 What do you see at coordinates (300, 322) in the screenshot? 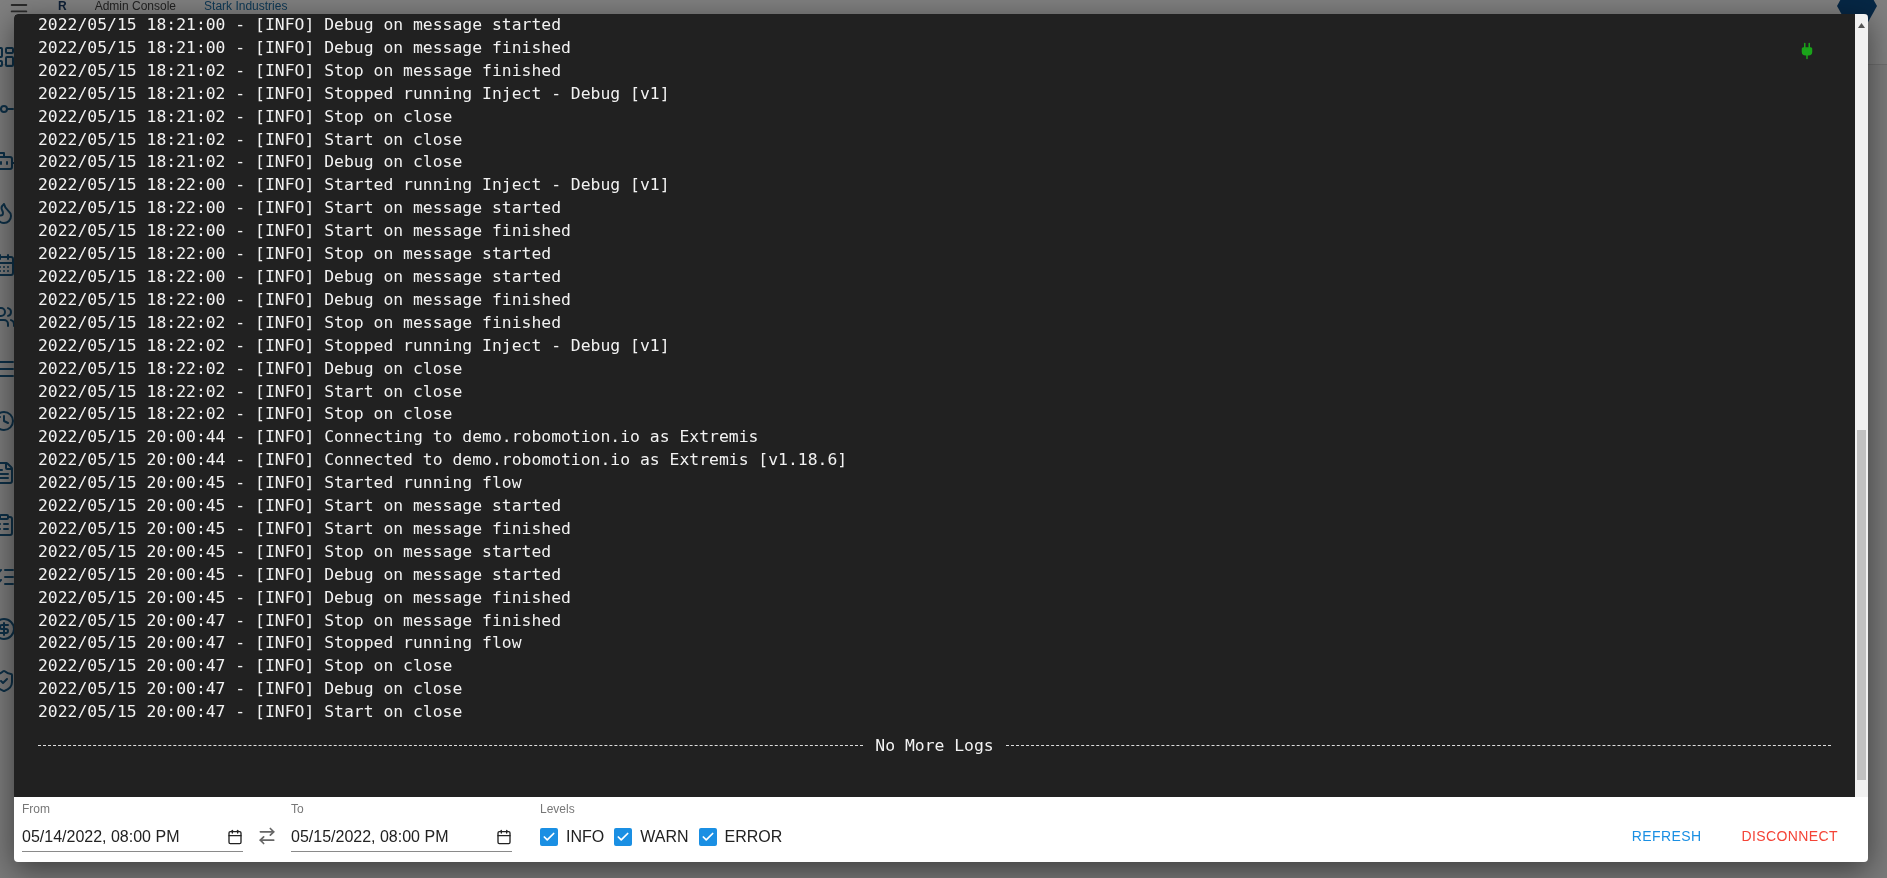
I see `log-line: 2022/05/15 18:22:02 - [INFO] Stop on message finished` at bounding box center [300, 322].